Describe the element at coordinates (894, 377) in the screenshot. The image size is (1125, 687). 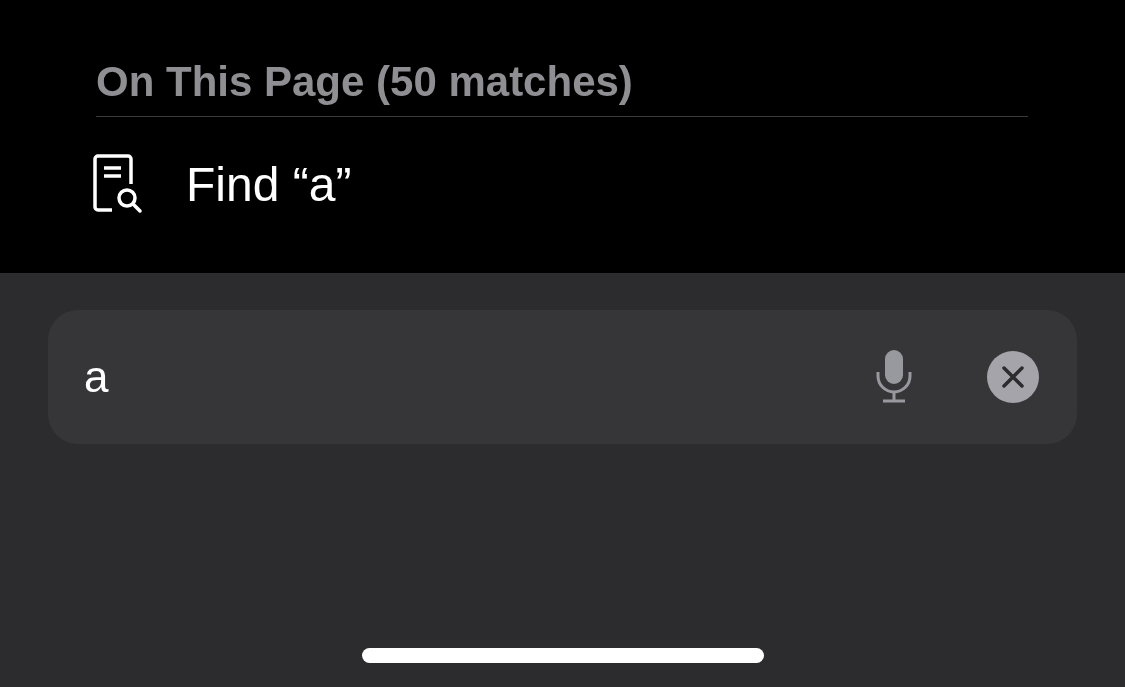
I see `microphone-icon` at that location.